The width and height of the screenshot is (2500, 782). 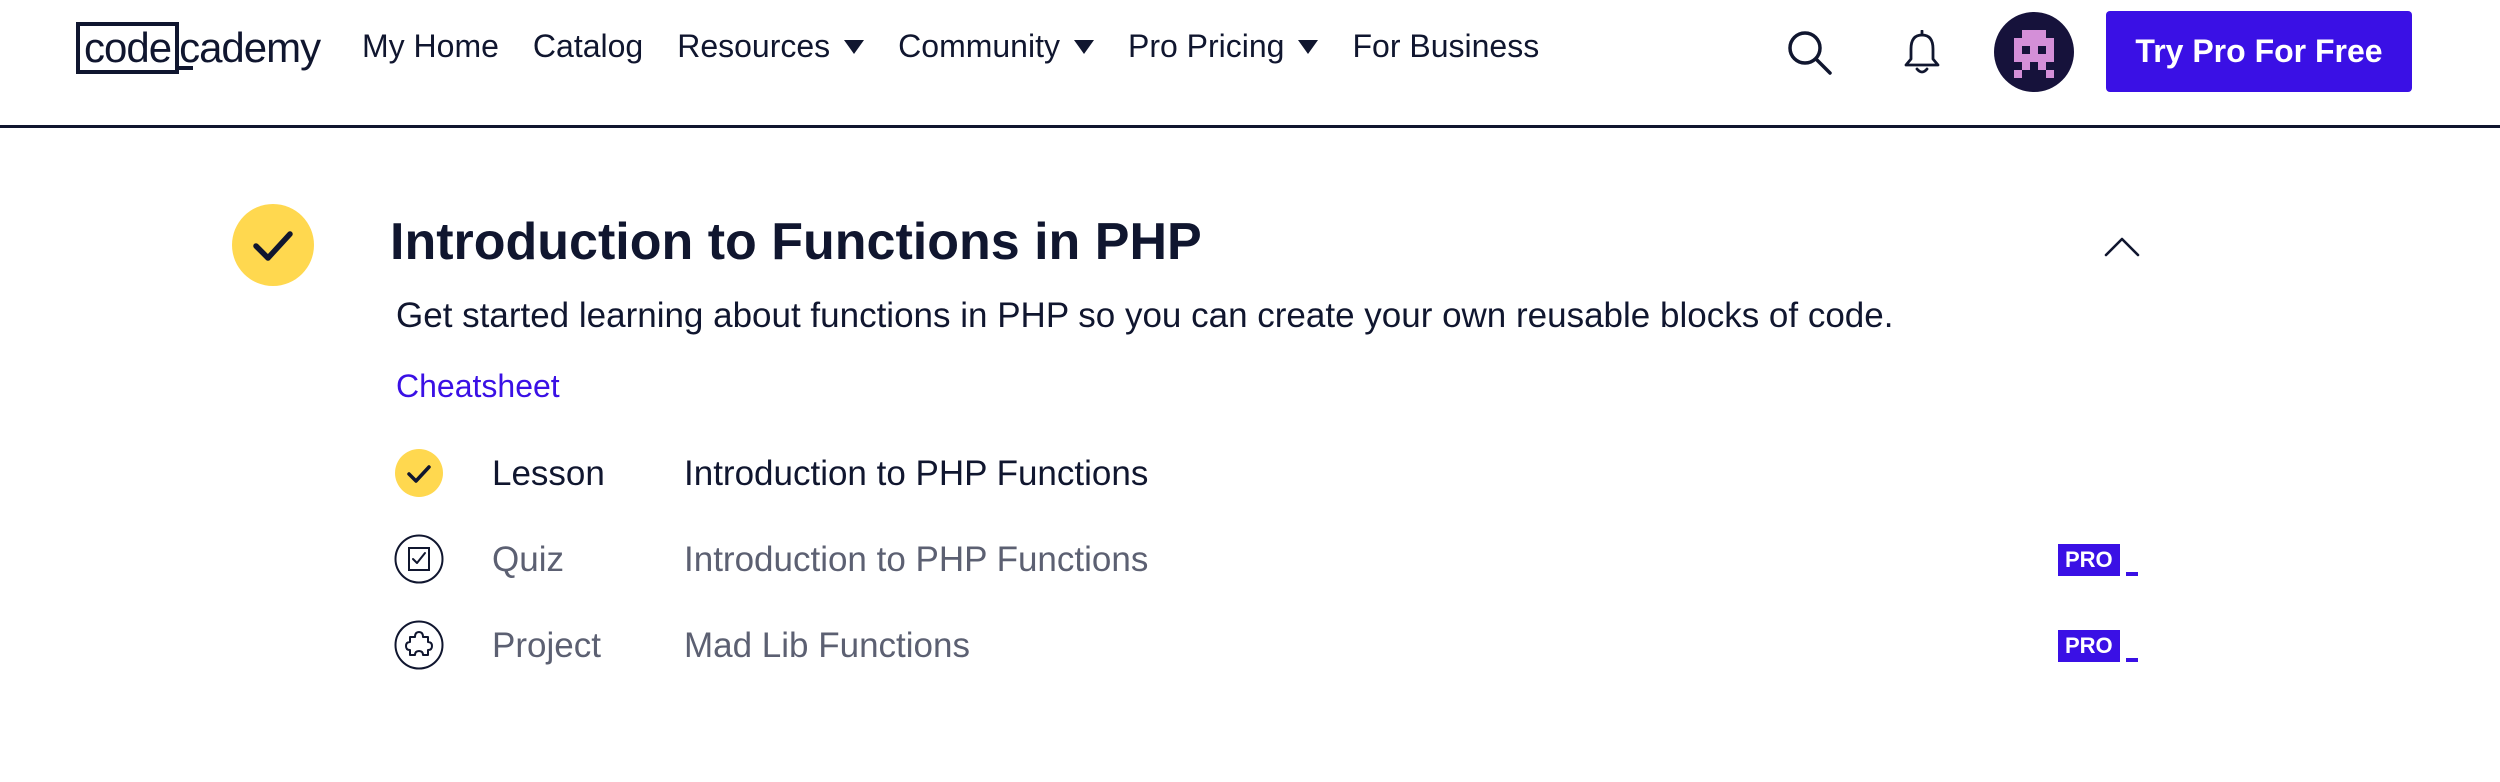 I want to click on nav-catalog-label: Catalog, so click(x=588, y=46).